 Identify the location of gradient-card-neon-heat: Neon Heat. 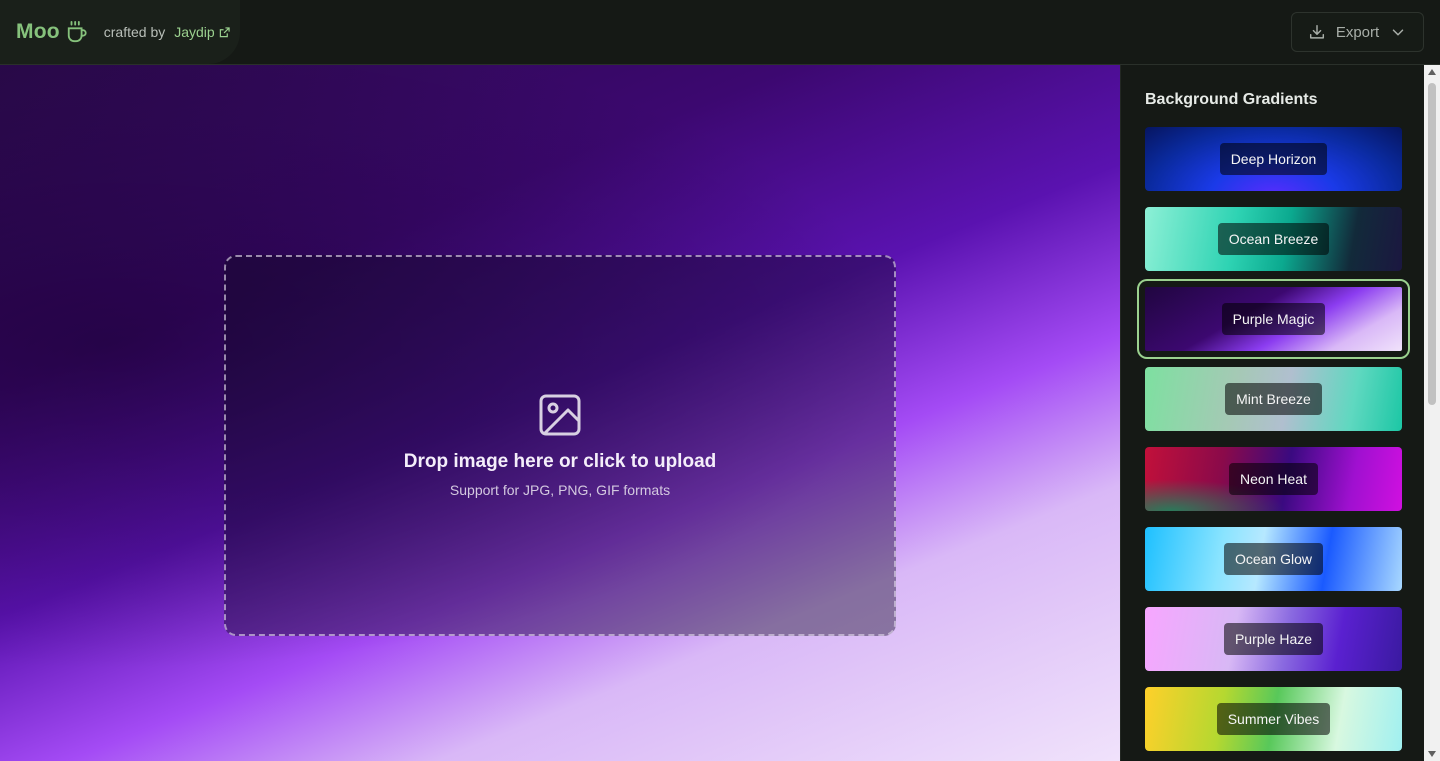
(1273, 479).